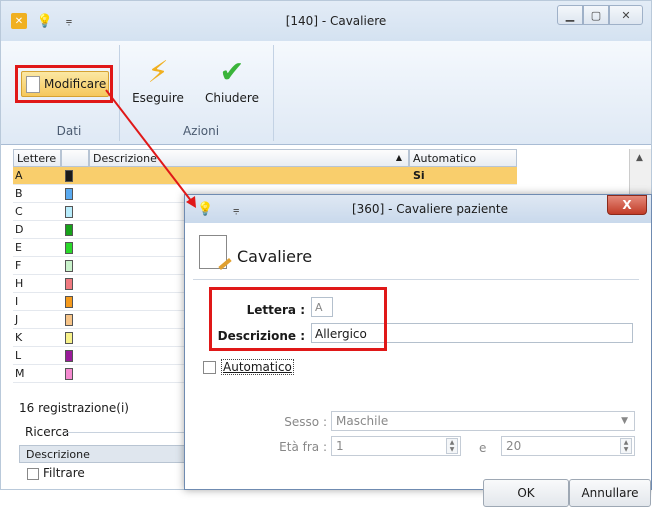 This screenshot has height=507, width=652. I want to click on table-row: A Si, so click(265, 176).